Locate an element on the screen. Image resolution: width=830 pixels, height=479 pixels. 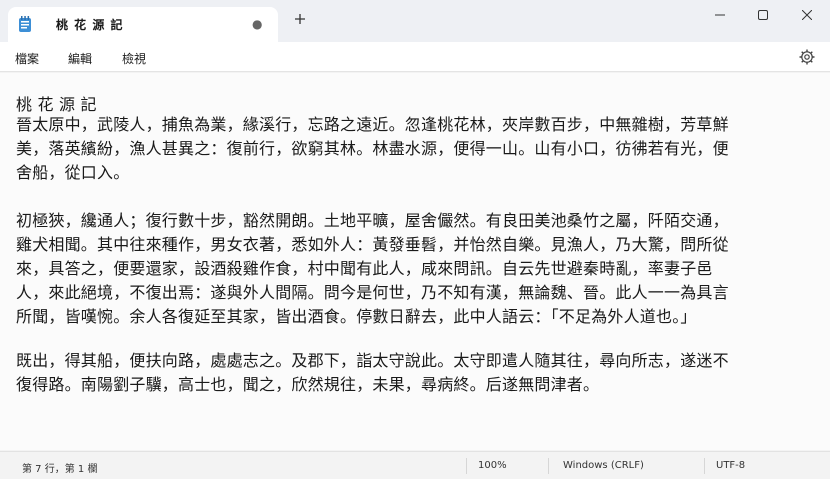
menu-edit: 編輯 is located at coordinates (80, 58).